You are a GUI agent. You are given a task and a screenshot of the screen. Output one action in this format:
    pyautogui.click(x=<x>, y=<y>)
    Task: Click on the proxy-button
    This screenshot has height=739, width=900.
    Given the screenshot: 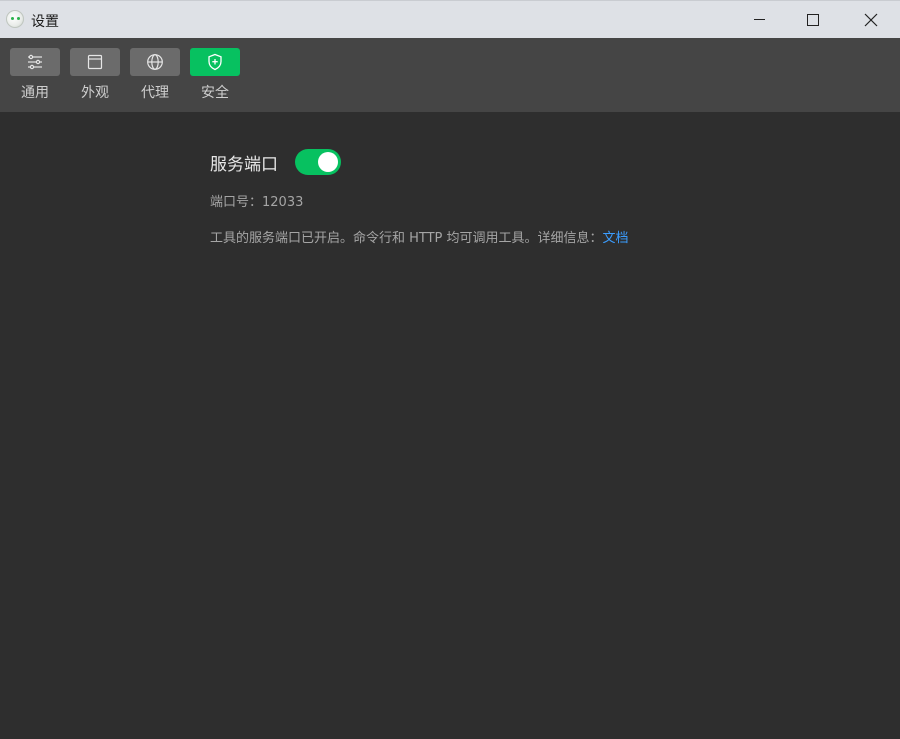 What is the action you would take?
    pyautogui.click(x=155, y=62)
    